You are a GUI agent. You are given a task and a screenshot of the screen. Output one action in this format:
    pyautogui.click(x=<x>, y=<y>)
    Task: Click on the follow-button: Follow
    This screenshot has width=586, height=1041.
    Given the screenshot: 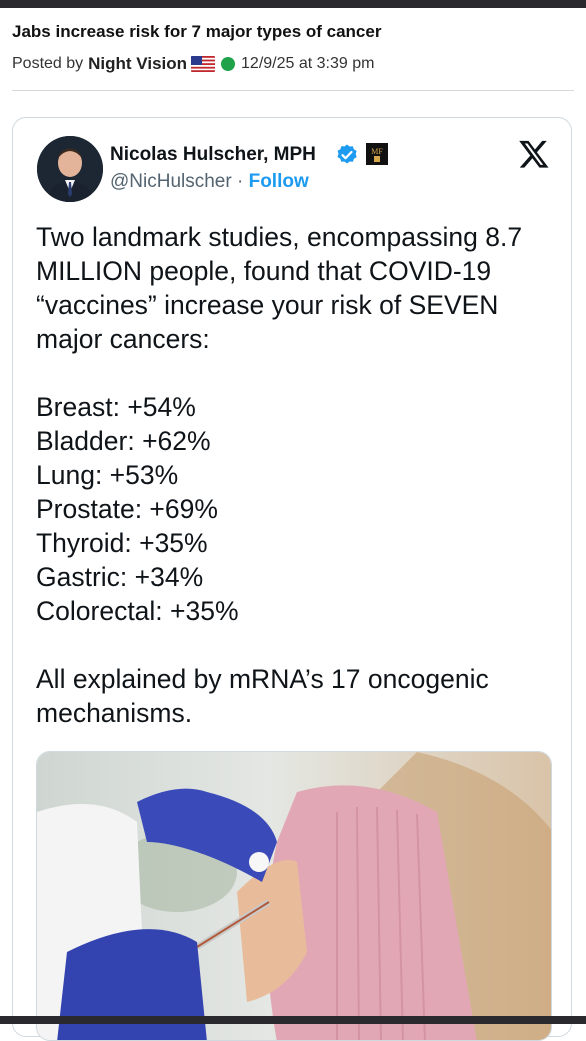 What is the action you would take?
    pyautogui.click(x=279, y=181)
    